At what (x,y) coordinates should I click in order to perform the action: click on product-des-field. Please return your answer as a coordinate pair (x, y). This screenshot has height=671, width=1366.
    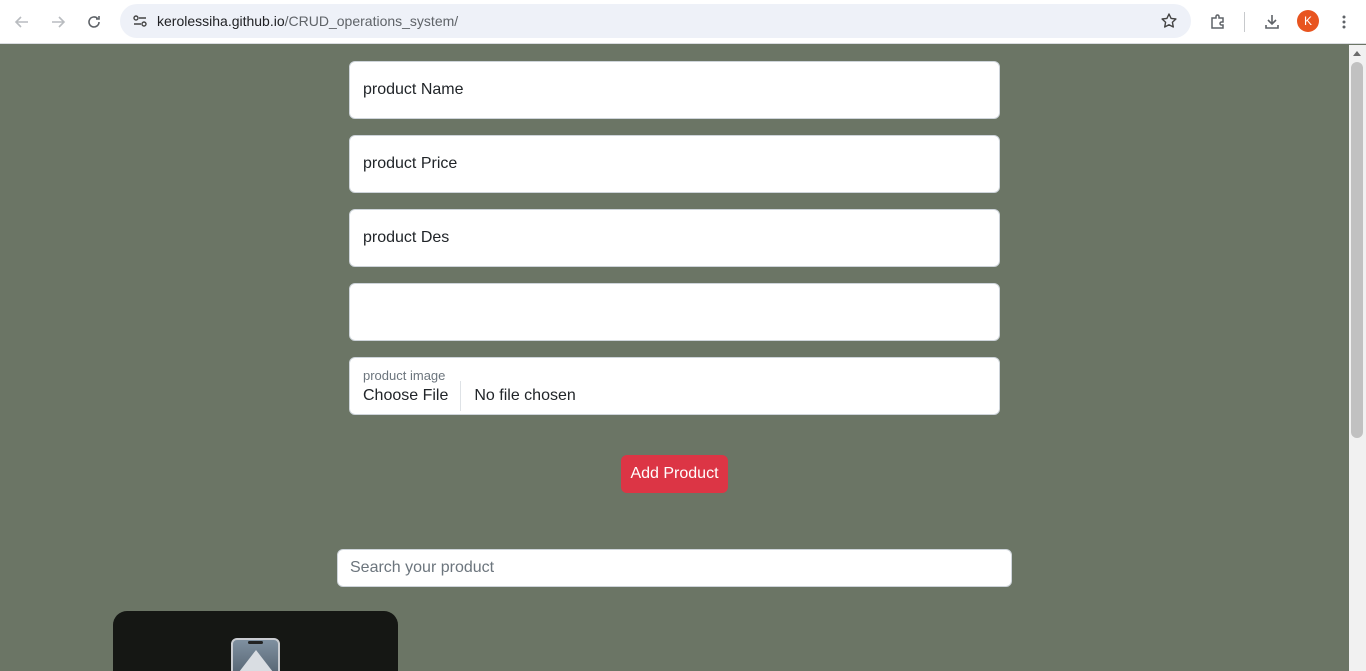
    Looking at the image, I should click on (674, 238).